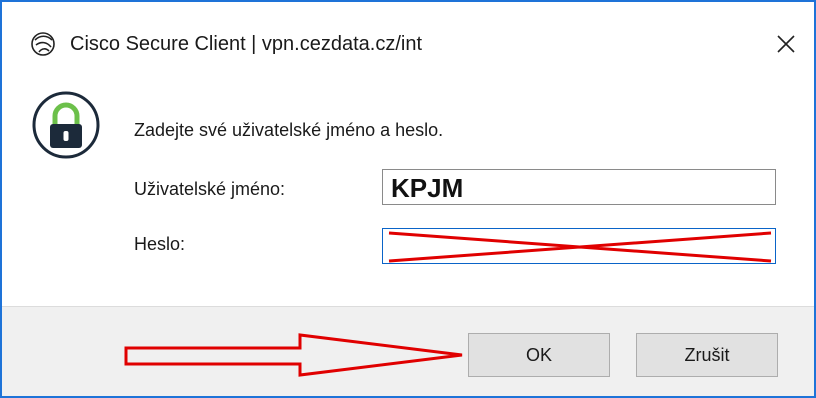 The height and width of the screenshot is (398, 816). Describe the element at coordinates (66, 125) in the screenshot. I see `lock-icon` at that location.